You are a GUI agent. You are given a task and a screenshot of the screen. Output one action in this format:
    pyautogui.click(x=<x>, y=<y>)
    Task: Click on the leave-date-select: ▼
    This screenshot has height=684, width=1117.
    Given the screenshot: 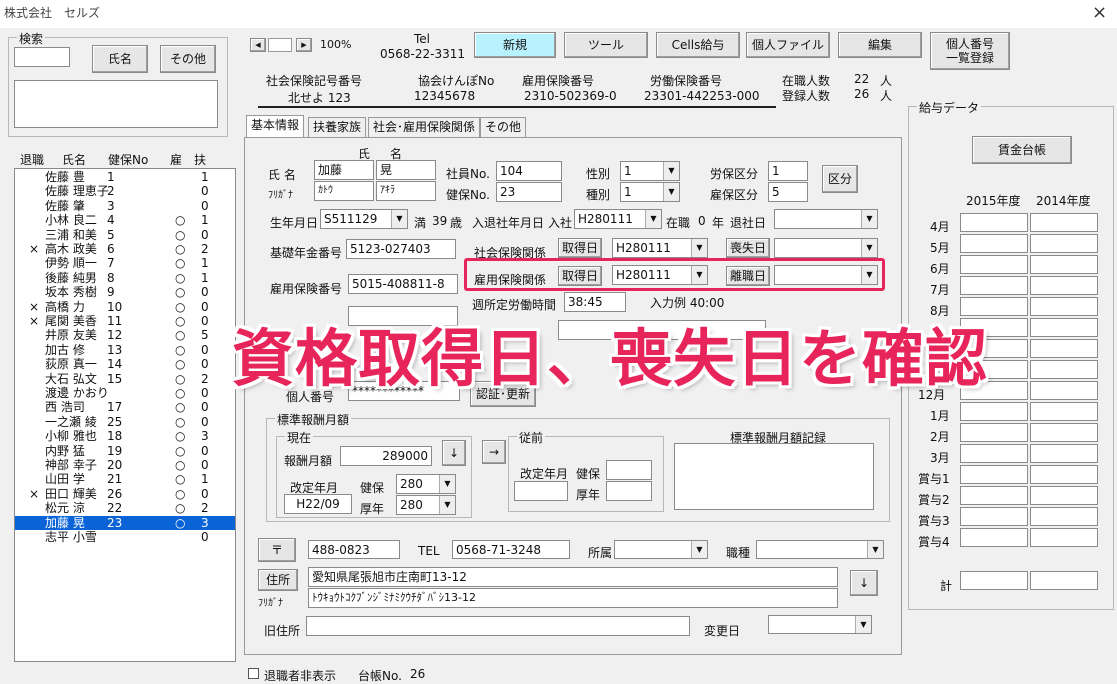 What is the action you would take?
    pyautogui.click(x=826, y=219)
    